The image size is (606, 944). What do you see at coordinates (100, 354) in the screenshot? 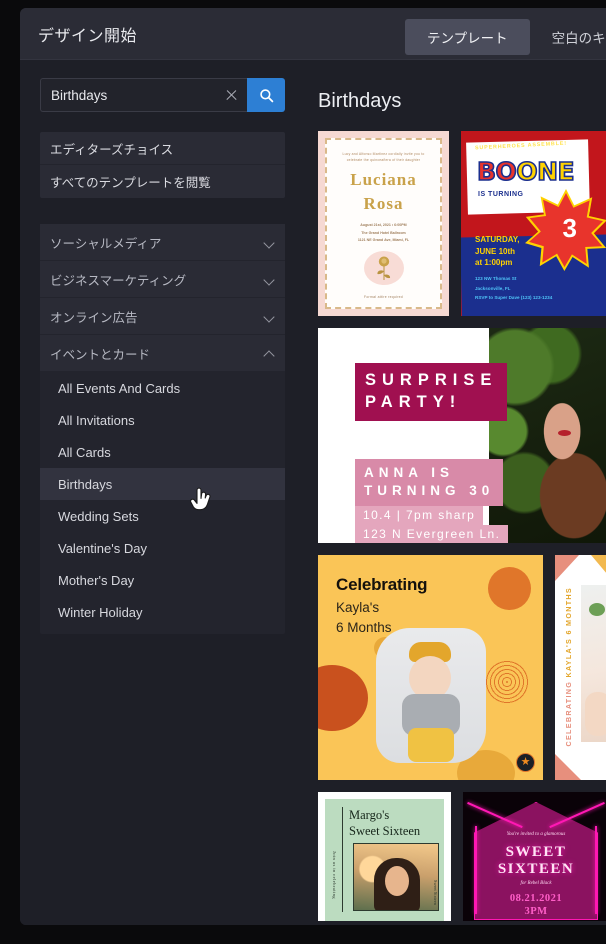
I see `category-label: イベントとカード` at bounding box center [100, 354].